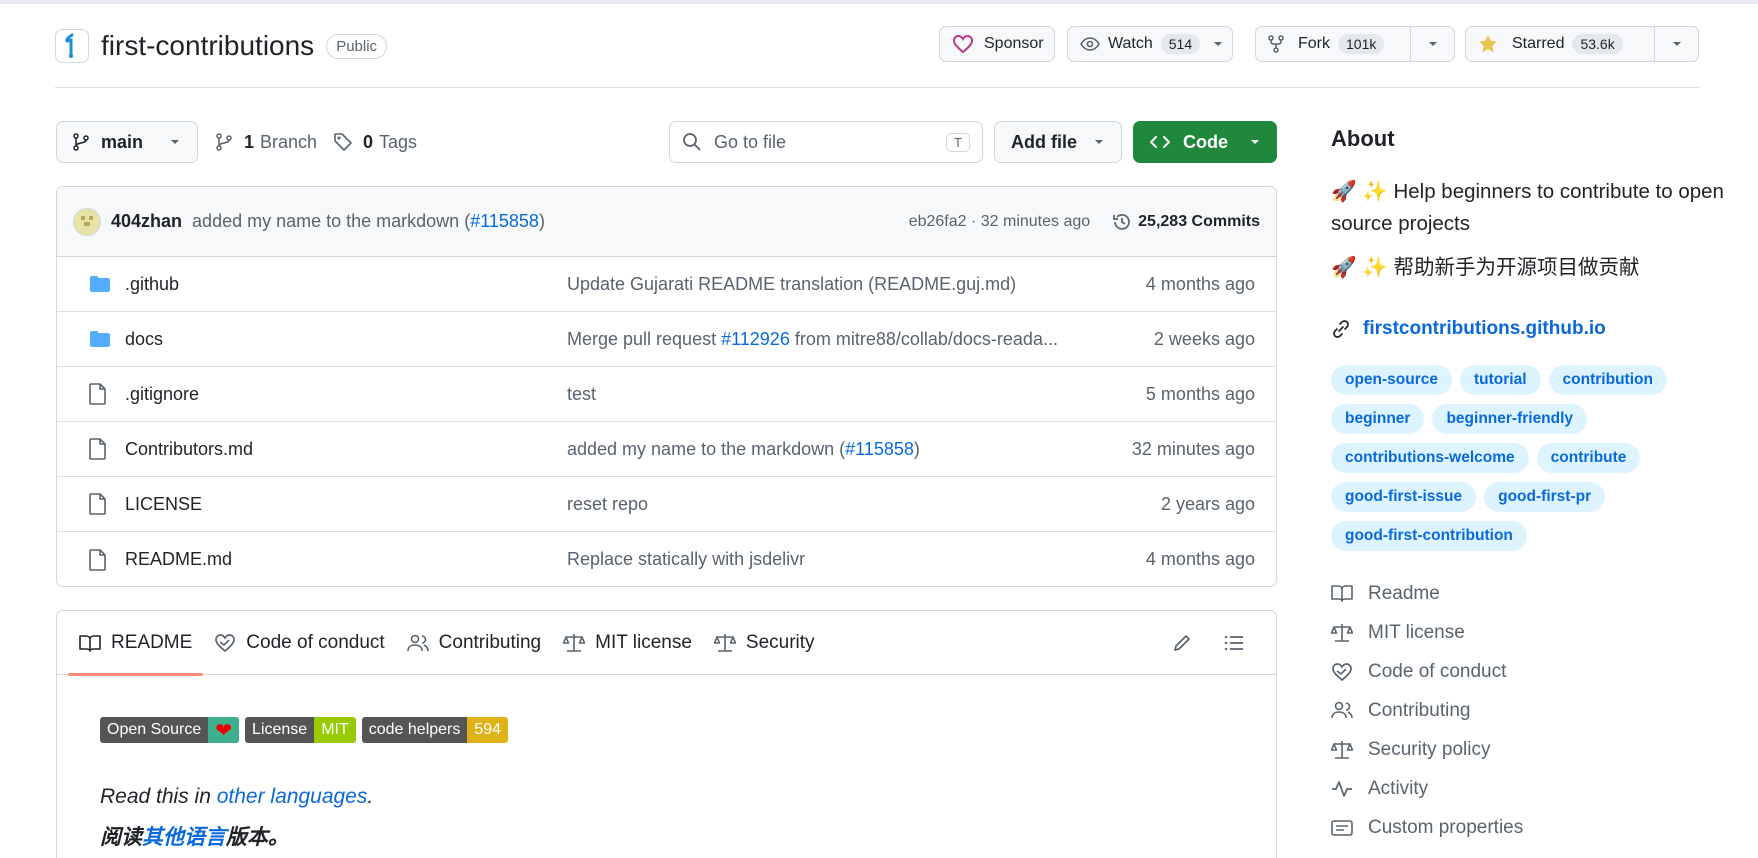  What do you see at coordinates (643, 642) in the screenshot?
I see `tab-label: MIT license` at bounding box center [643, 642].